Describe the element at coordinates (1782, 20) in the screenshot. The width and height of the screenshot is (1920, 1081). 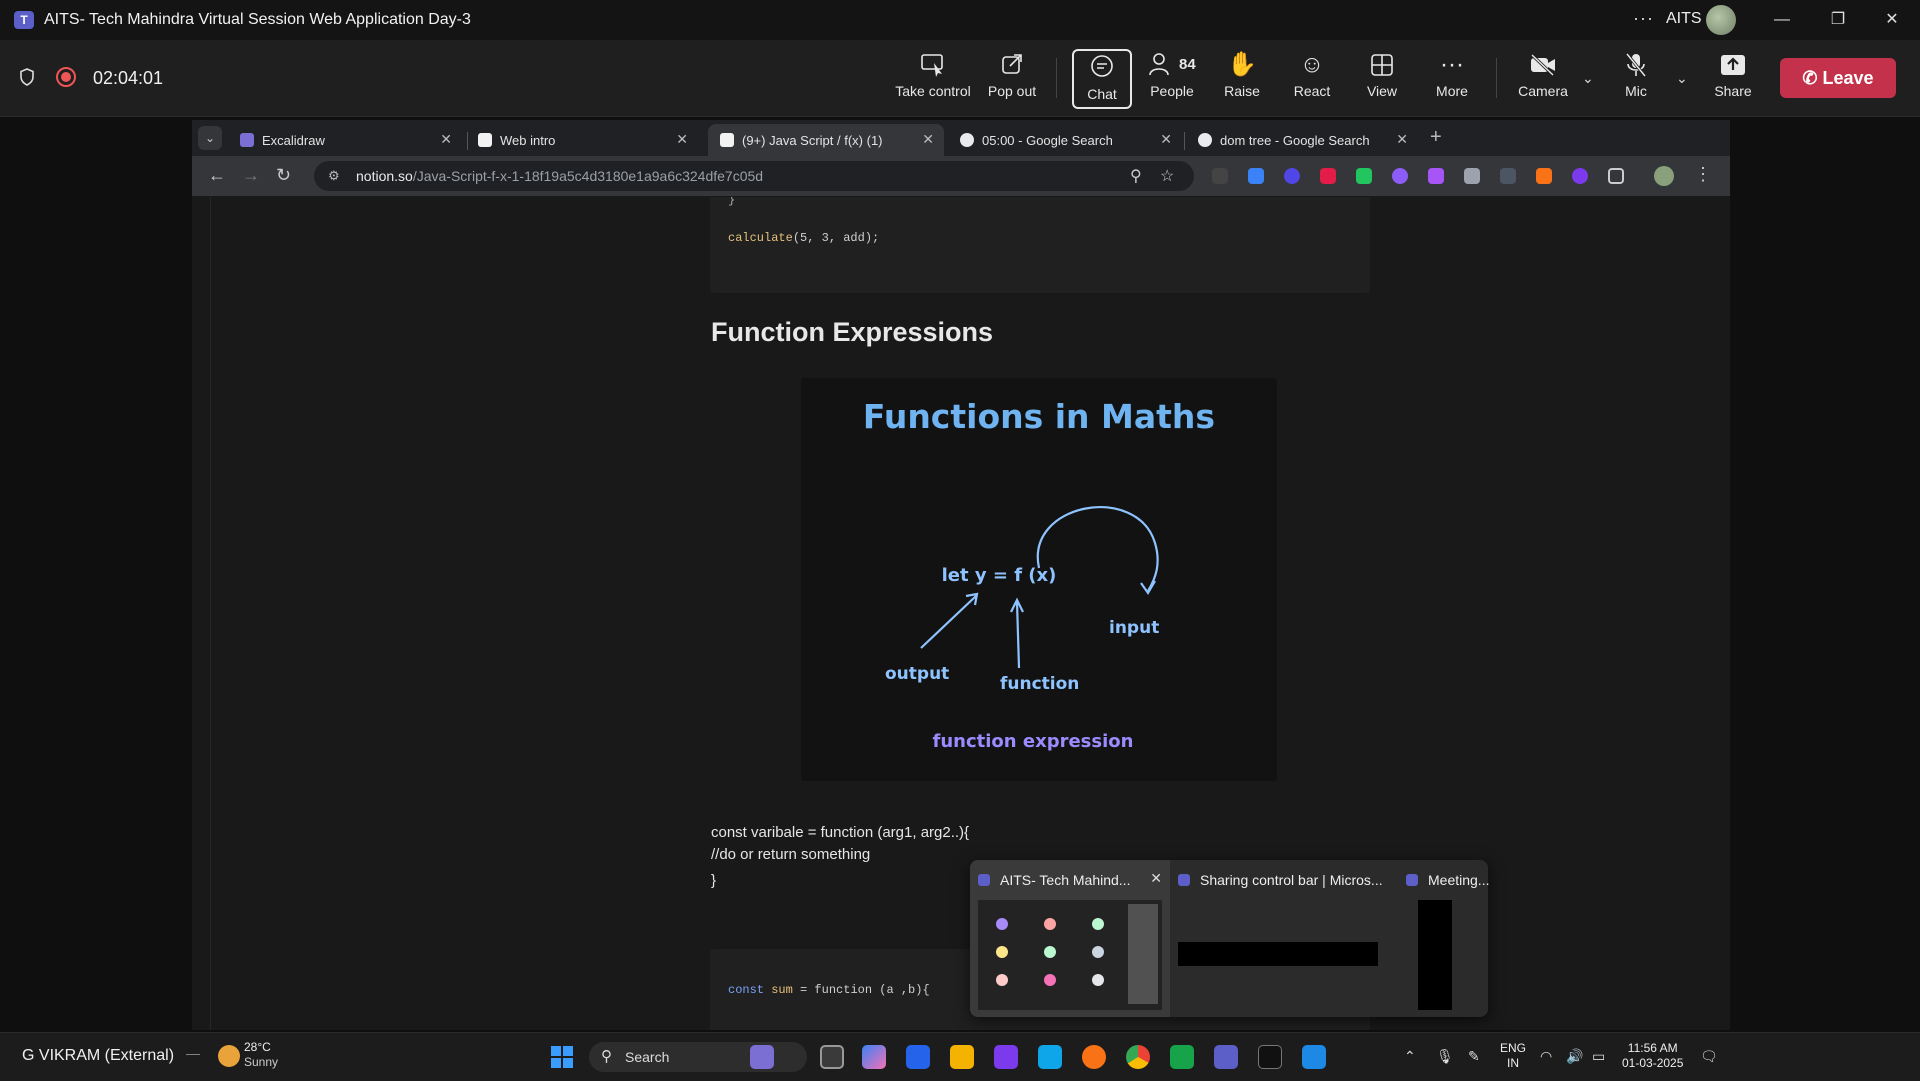
I see `minimize-button: —` at that location.